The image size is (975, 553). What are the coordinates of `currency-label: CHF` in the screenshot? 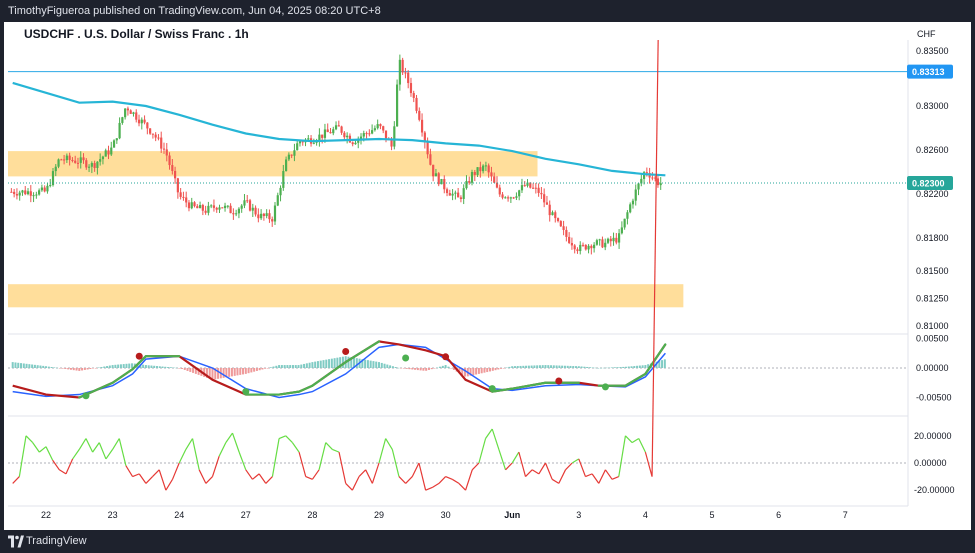 It's located at (926, 34).